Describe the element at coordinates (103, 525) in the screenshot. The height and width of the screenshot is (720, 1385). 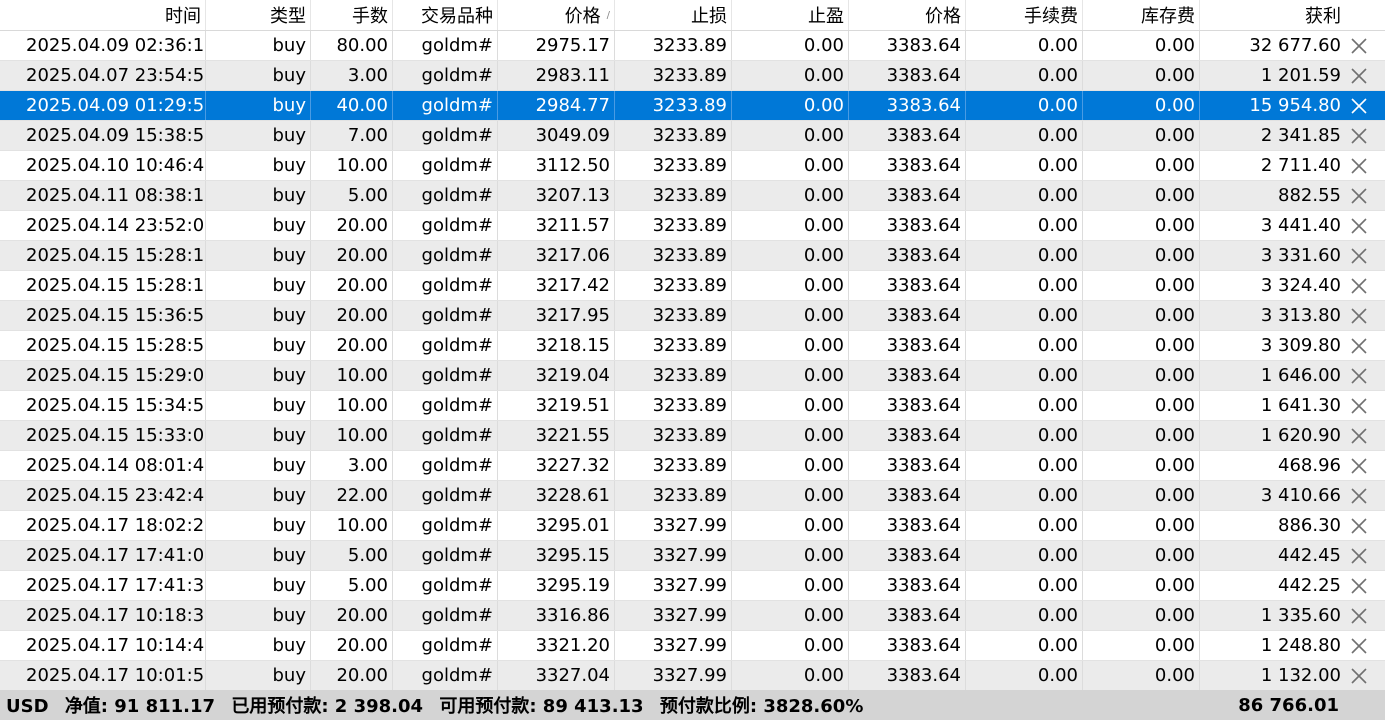
I see `cell-time: 2025.04.17 18:02:27` at that location.